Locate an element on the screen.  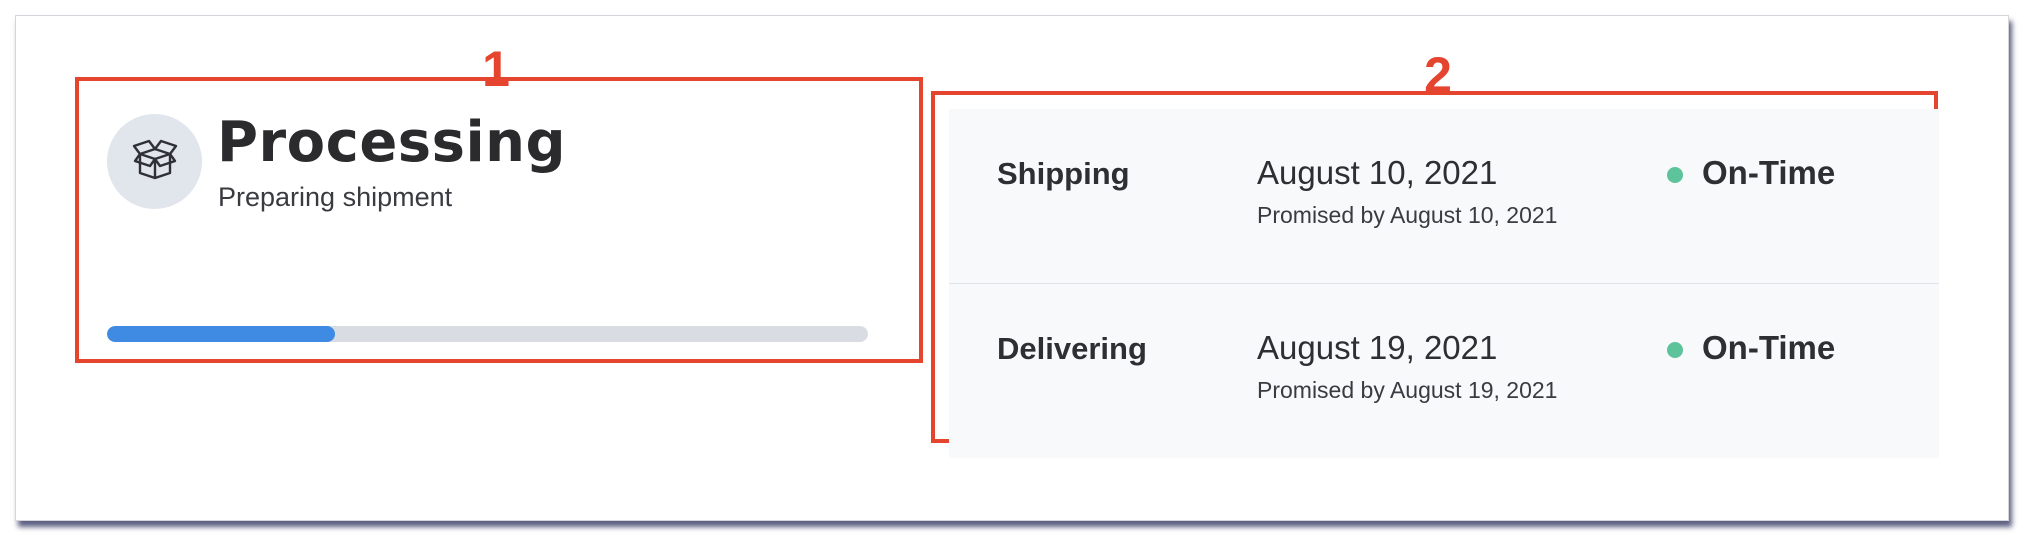
step-date: August 10, 2021 is located at coordinates (1377, 172).